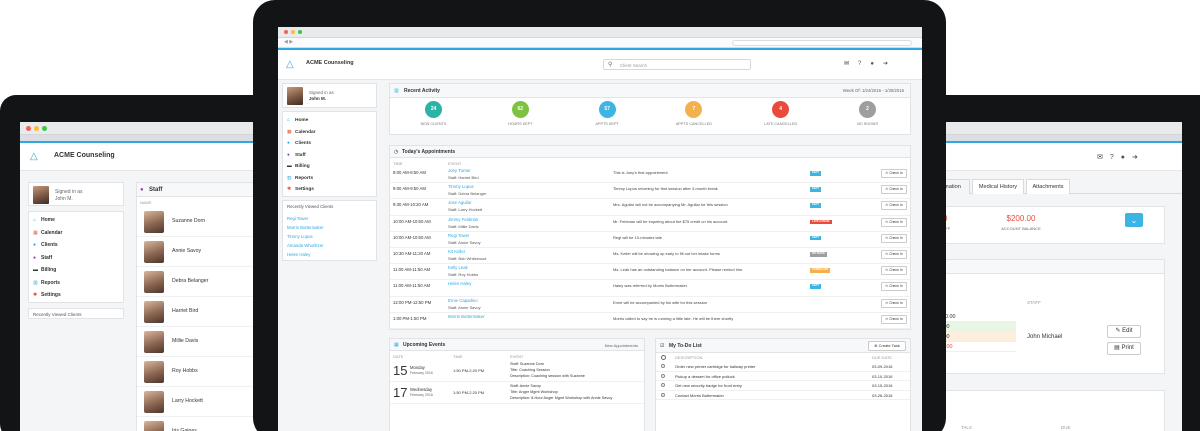 Image resolution: width=1200 pixels, height=431 pixels. I want to click on user-avatar, so click(41, 195).